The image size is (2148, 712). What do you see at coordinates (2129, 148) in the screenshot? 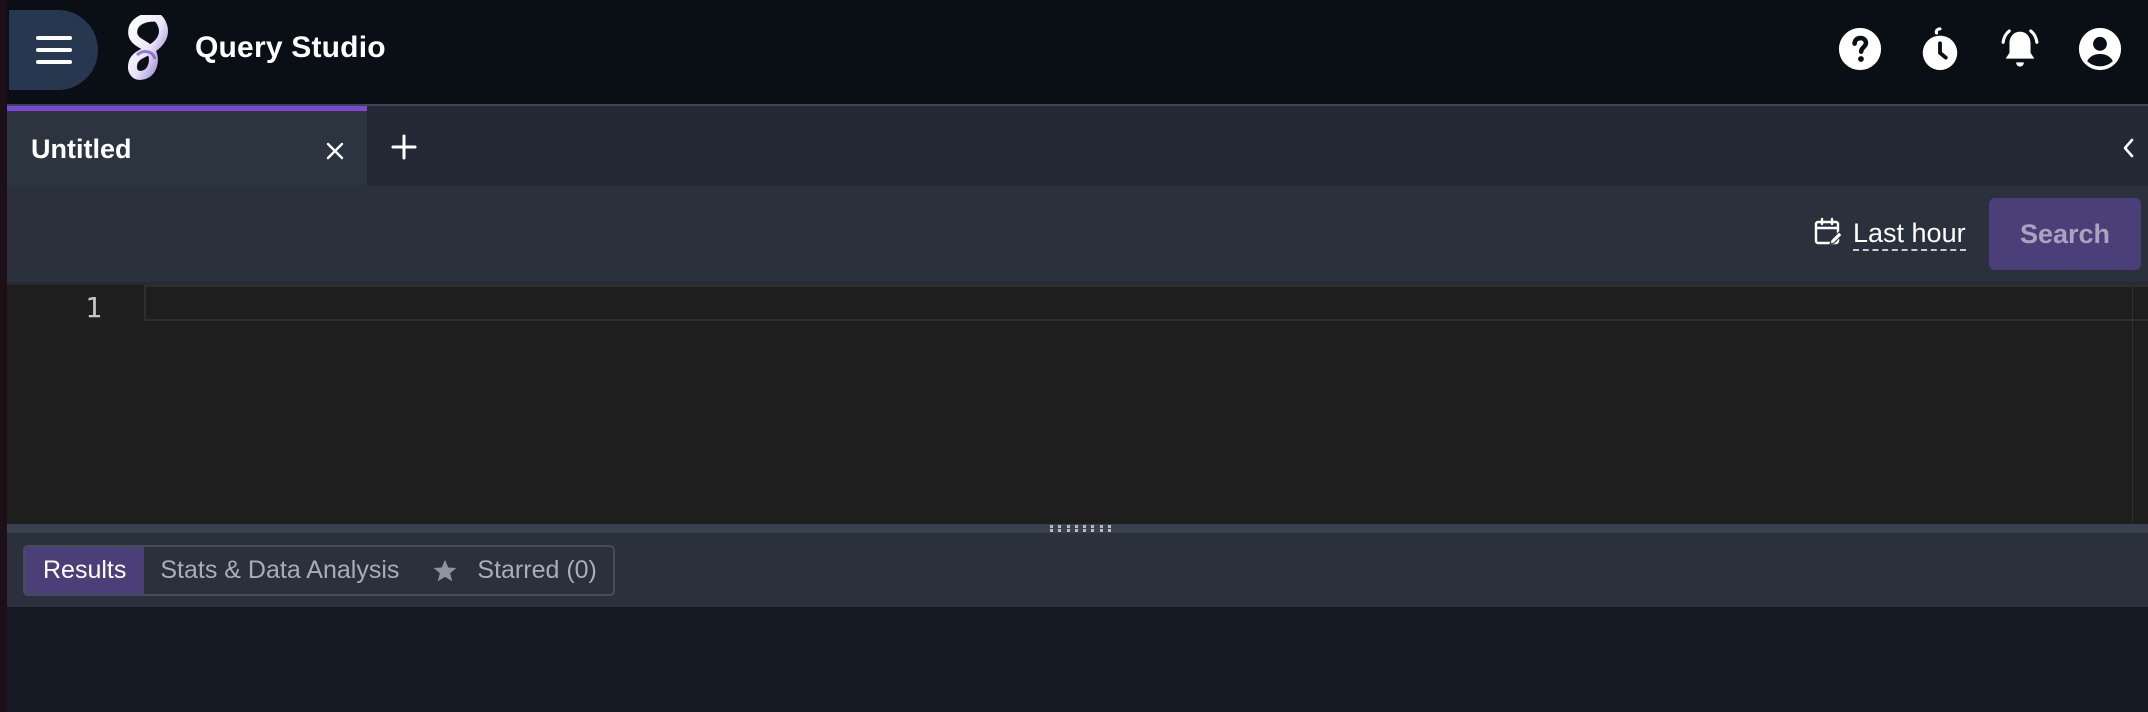
I see `chevron-left-icon` at bounding box center [2129, 148].